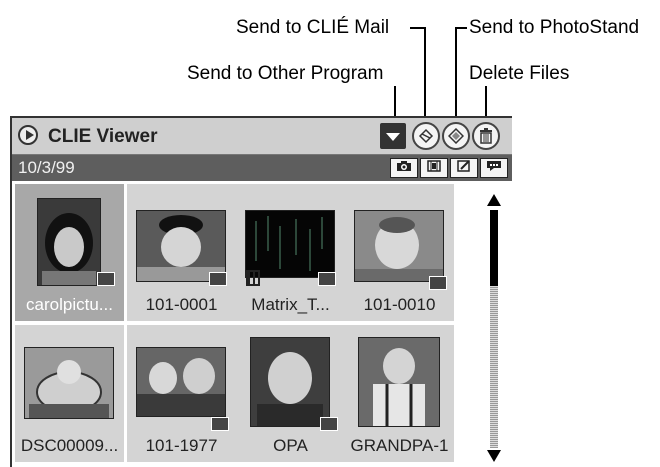 This screenshot has width=660, height=467. Describe the element at coordinates (393, 136) in the screenshot. I see `send-to-other-program-button` at that location.